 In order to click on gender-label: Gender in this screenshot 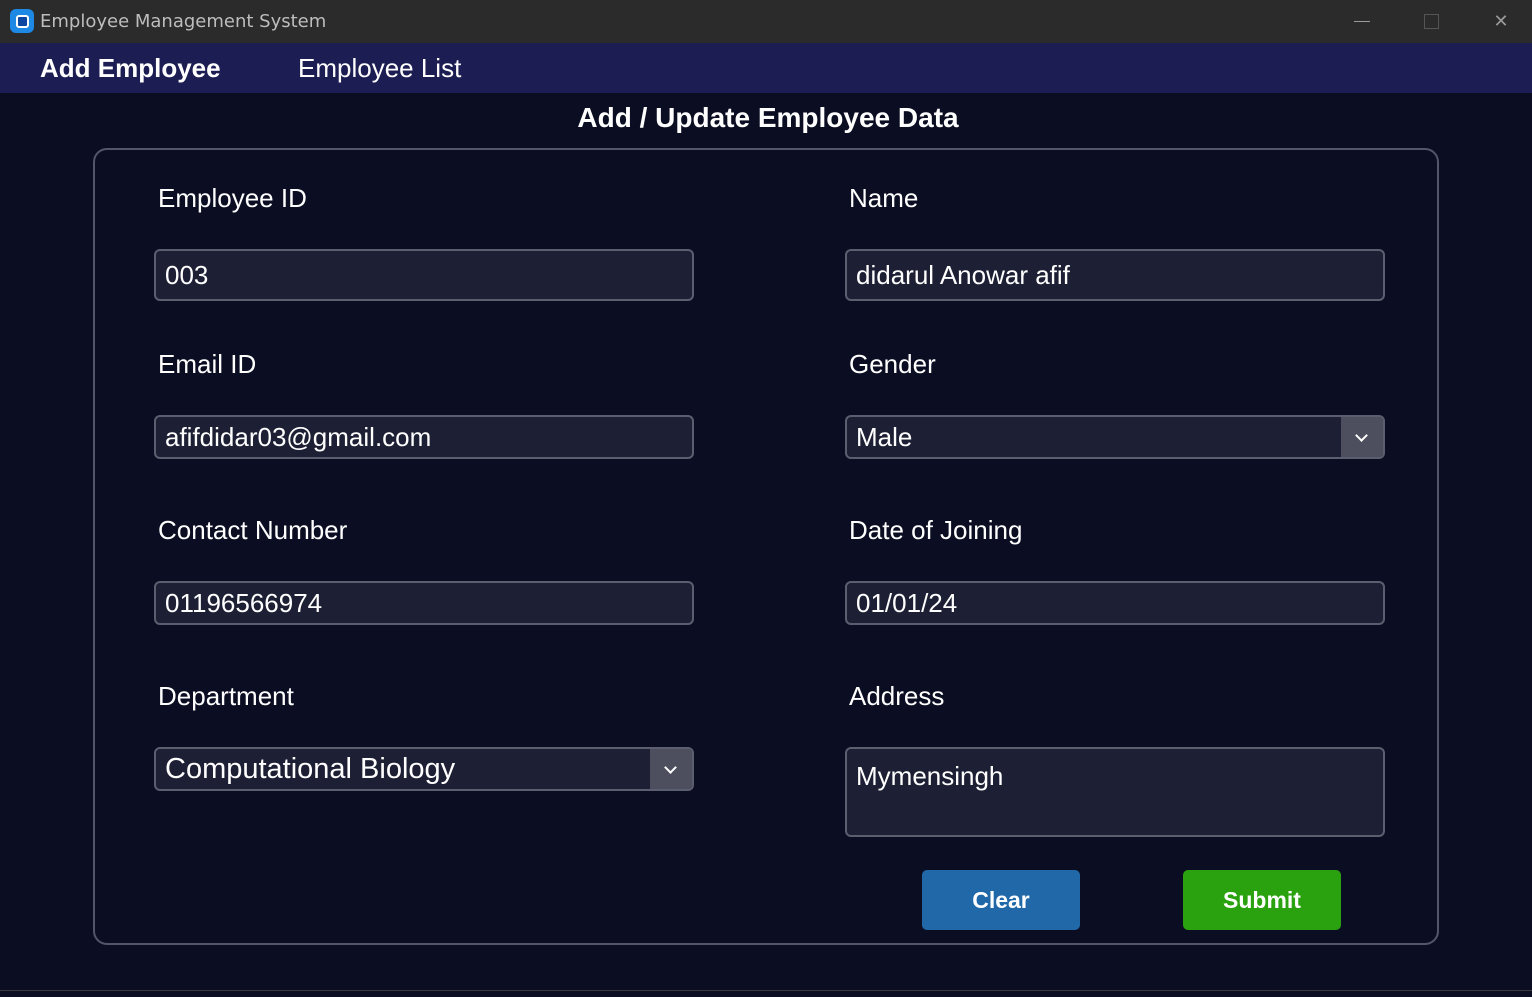, I will do `click(892, 364)`.